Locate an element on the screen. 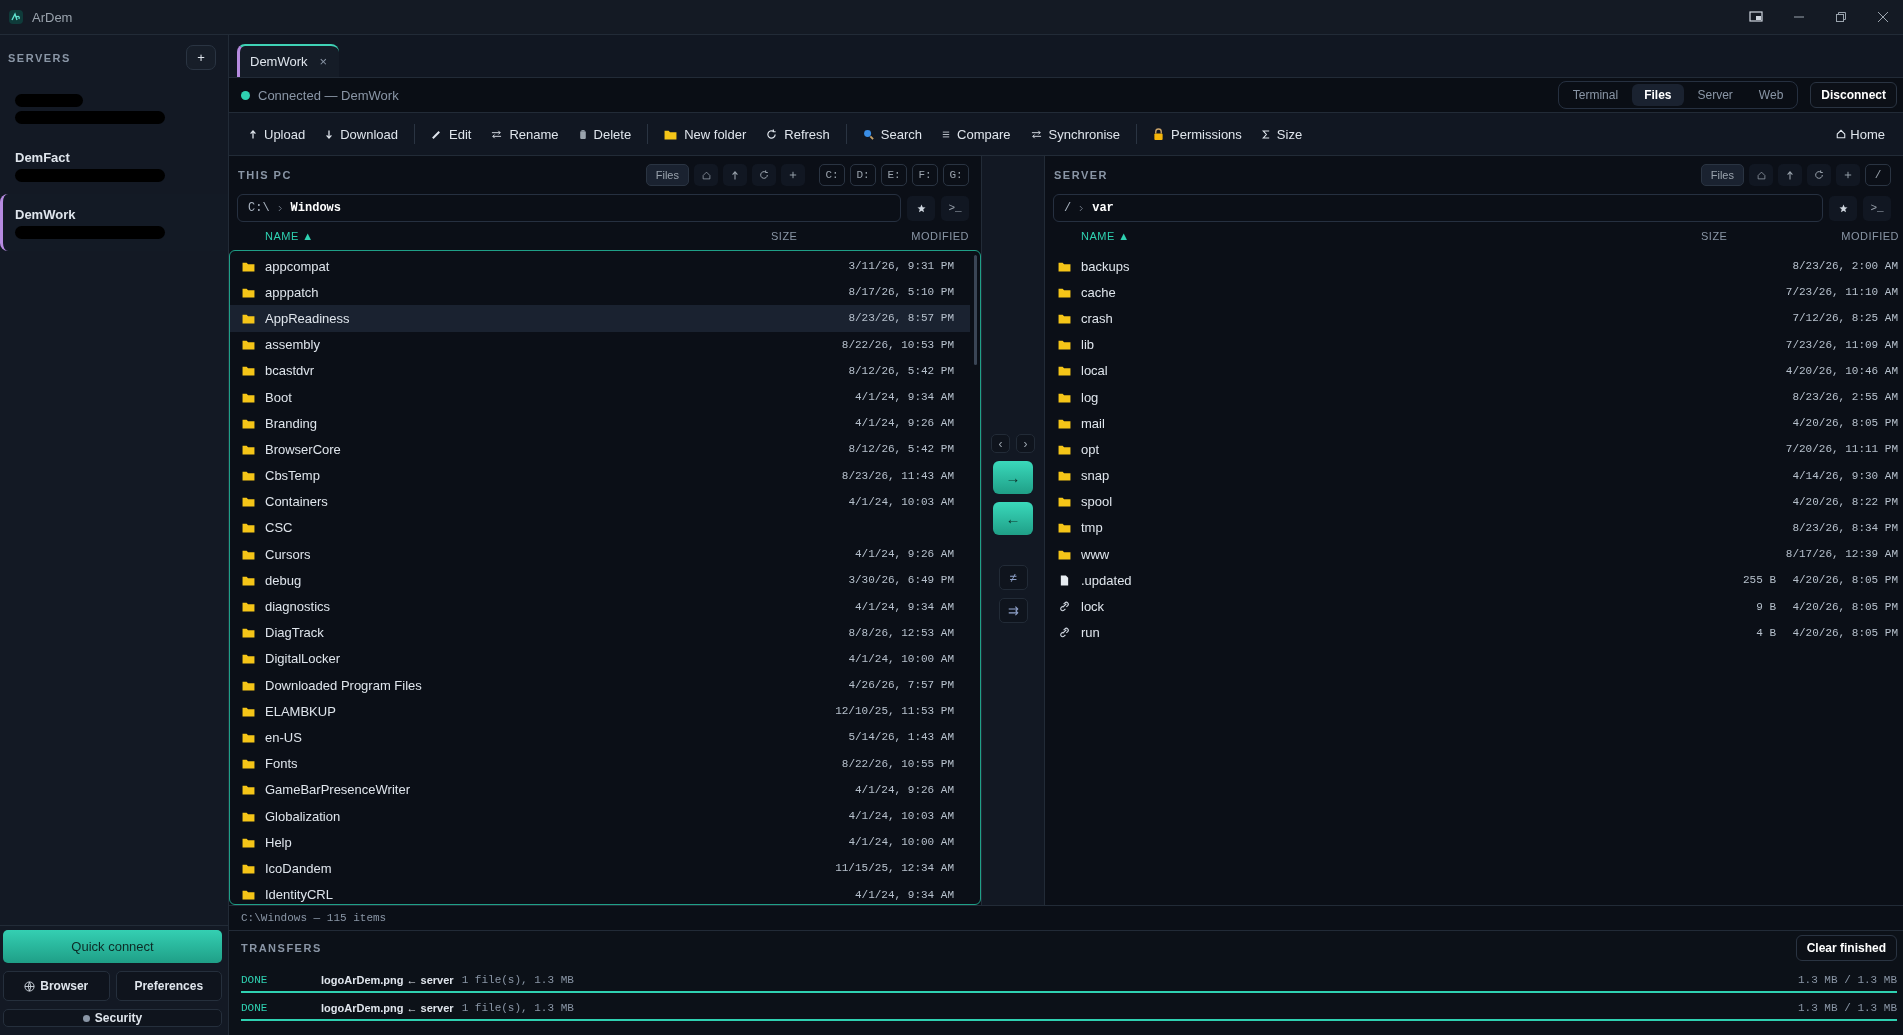  file-row: CbsTemp 8/23/26, 11:43 AM is located at coordinates (600, 475).